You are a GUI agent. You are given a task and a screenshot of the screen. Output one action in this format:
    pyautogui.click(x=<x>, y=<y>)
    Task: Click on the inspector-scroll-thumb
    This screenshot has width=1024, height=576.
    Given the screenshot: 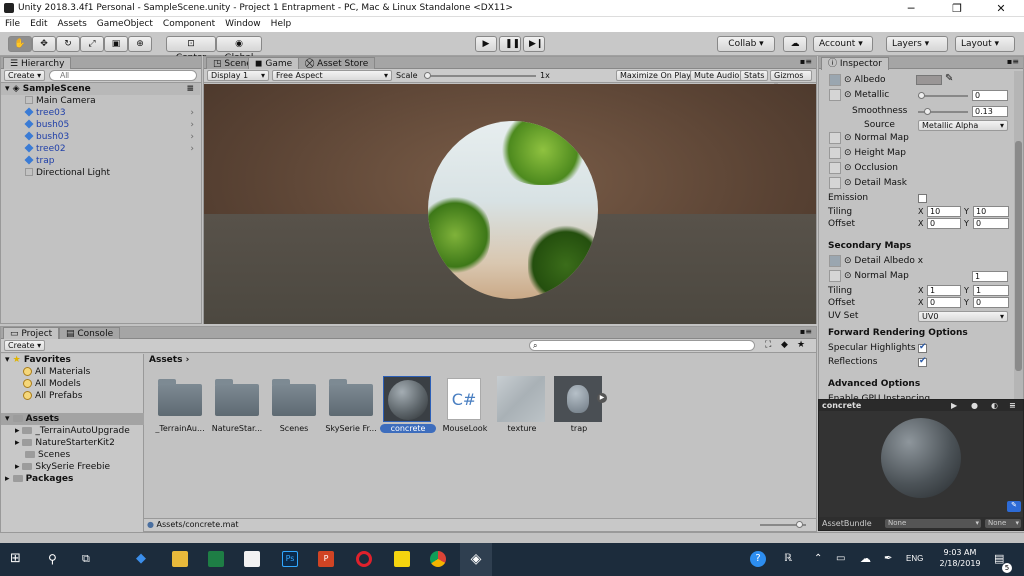 What is the action you would take?
    pyautogui.click(x=1018, y=256)
    